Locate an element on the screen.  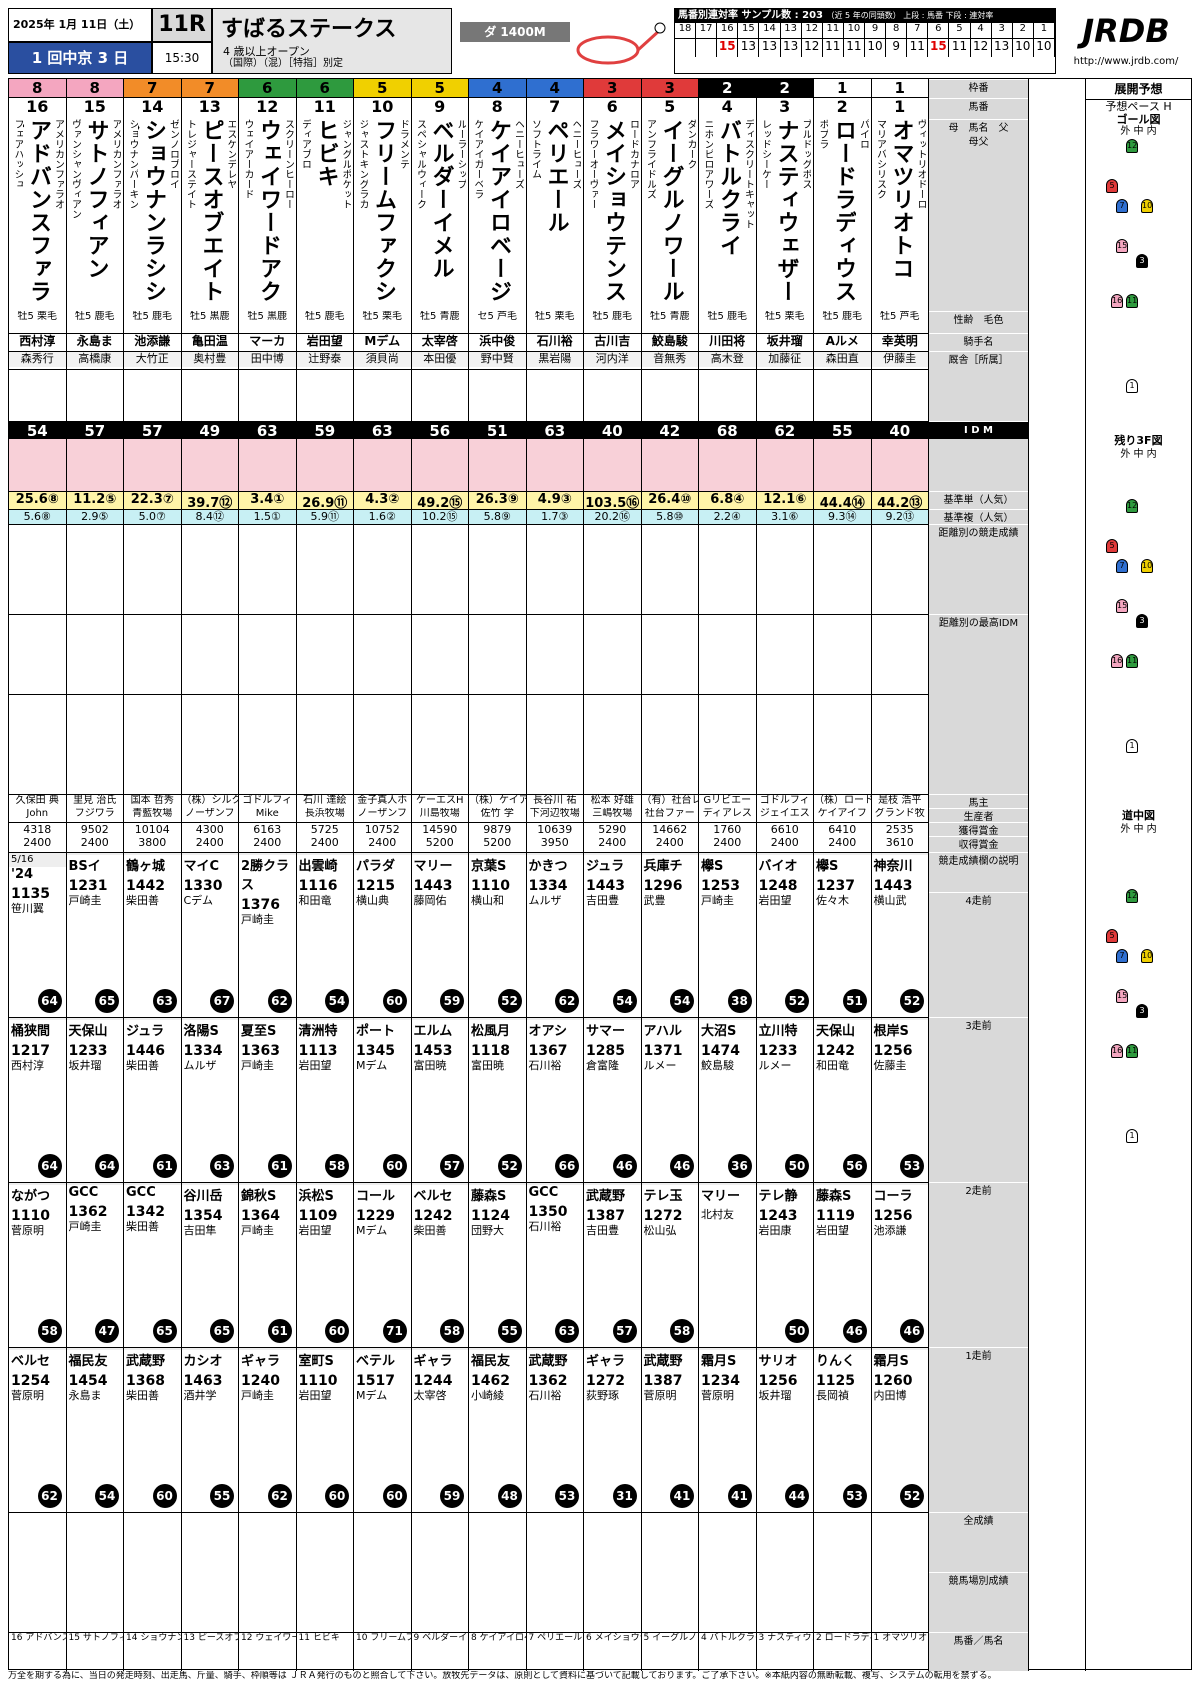
past-race-name: 天保山 is located at coordinates (836, 1031).